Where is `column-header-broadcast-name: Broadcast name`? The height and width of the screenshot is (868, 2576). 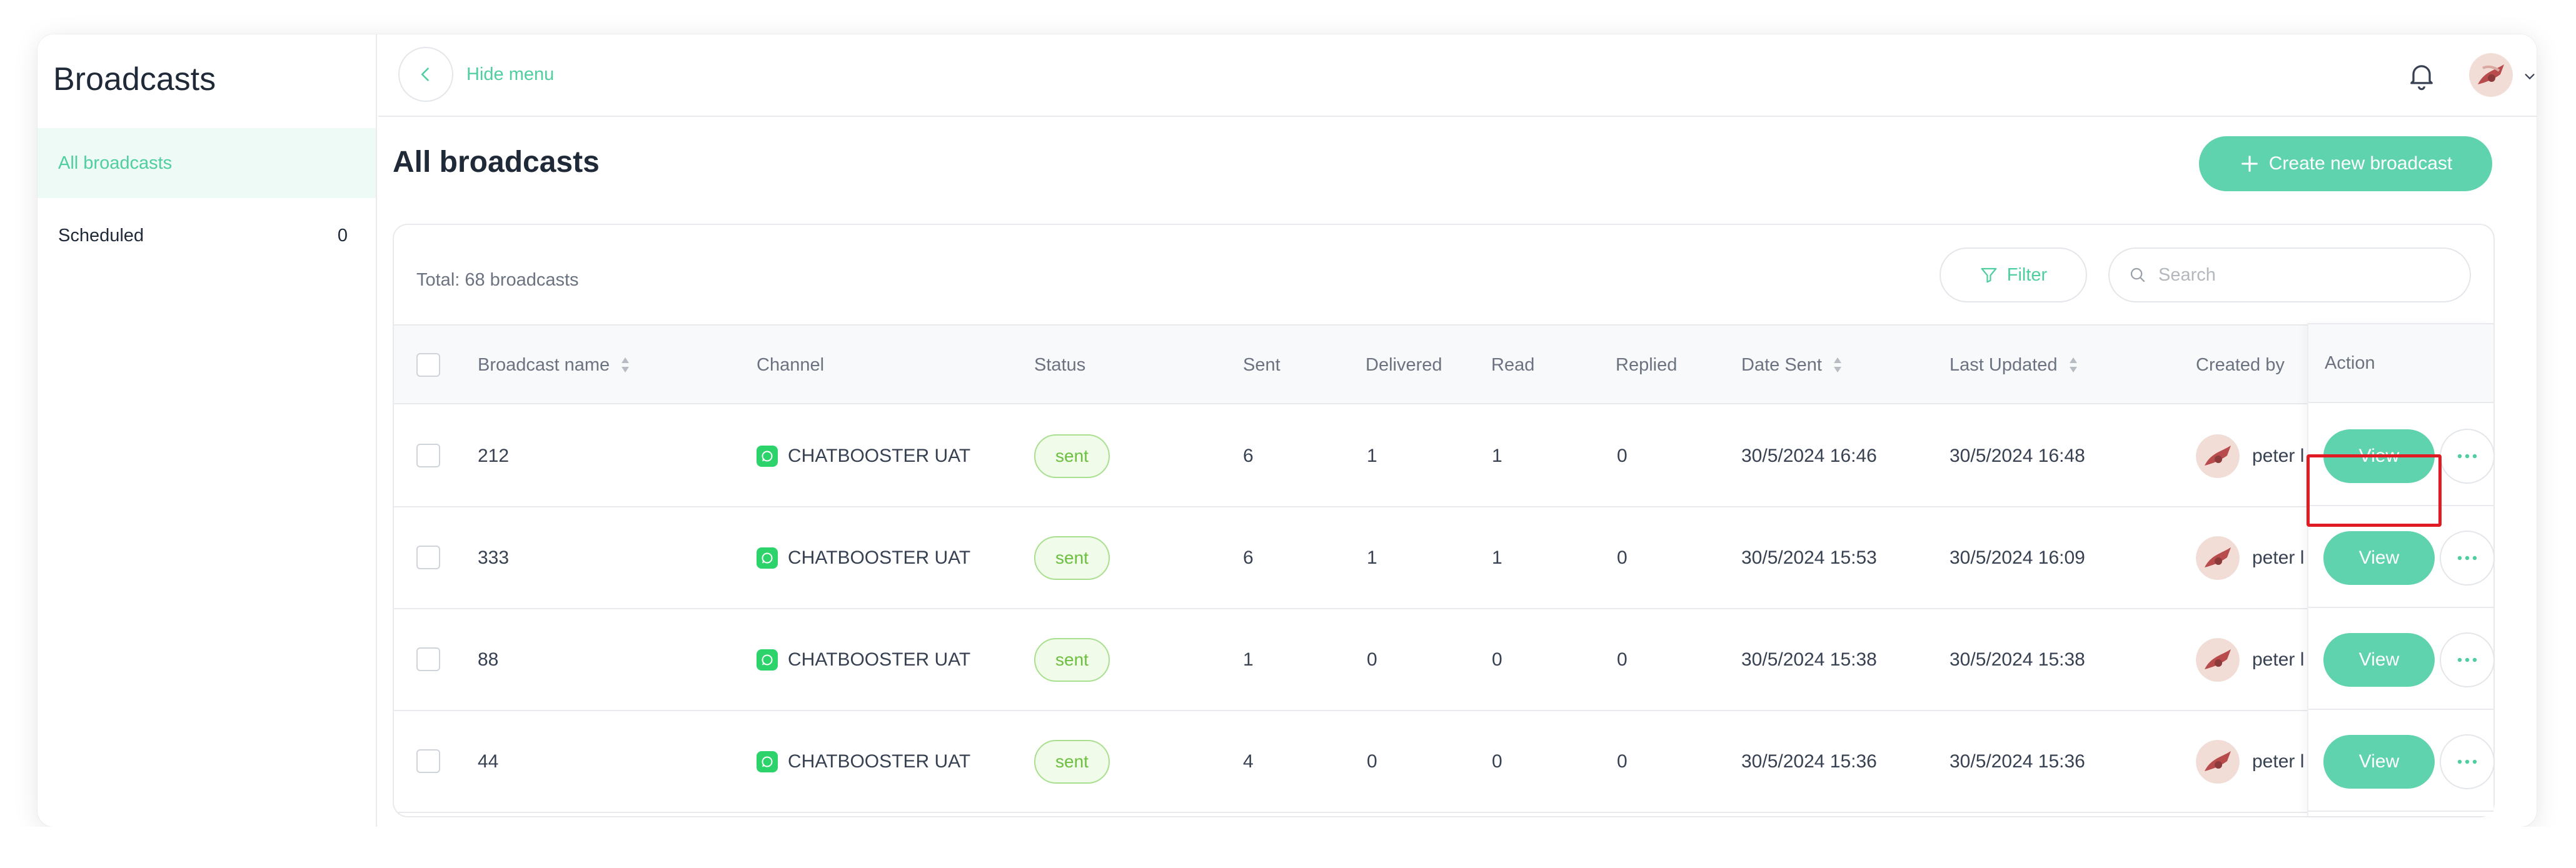 column-header-broadcast-name: Broadcast name is located at coordinates (554, 365).